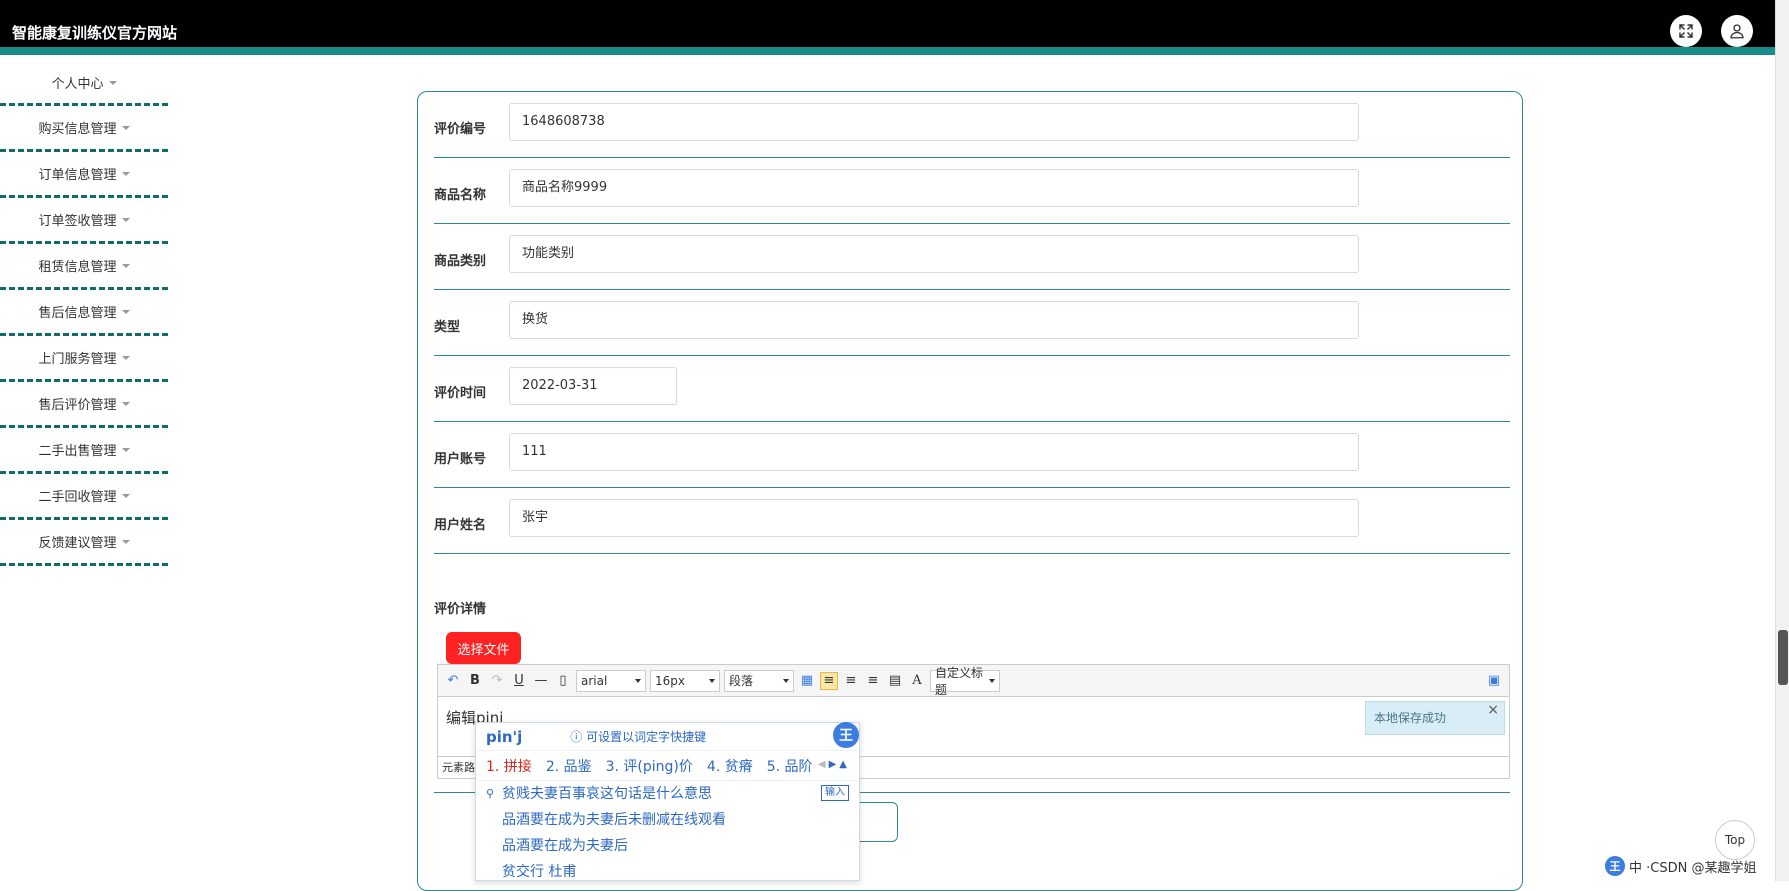 The height and width of the screenshot is (891, 1789). I want to click on align-center-icon: ≡, so click(873, 681).